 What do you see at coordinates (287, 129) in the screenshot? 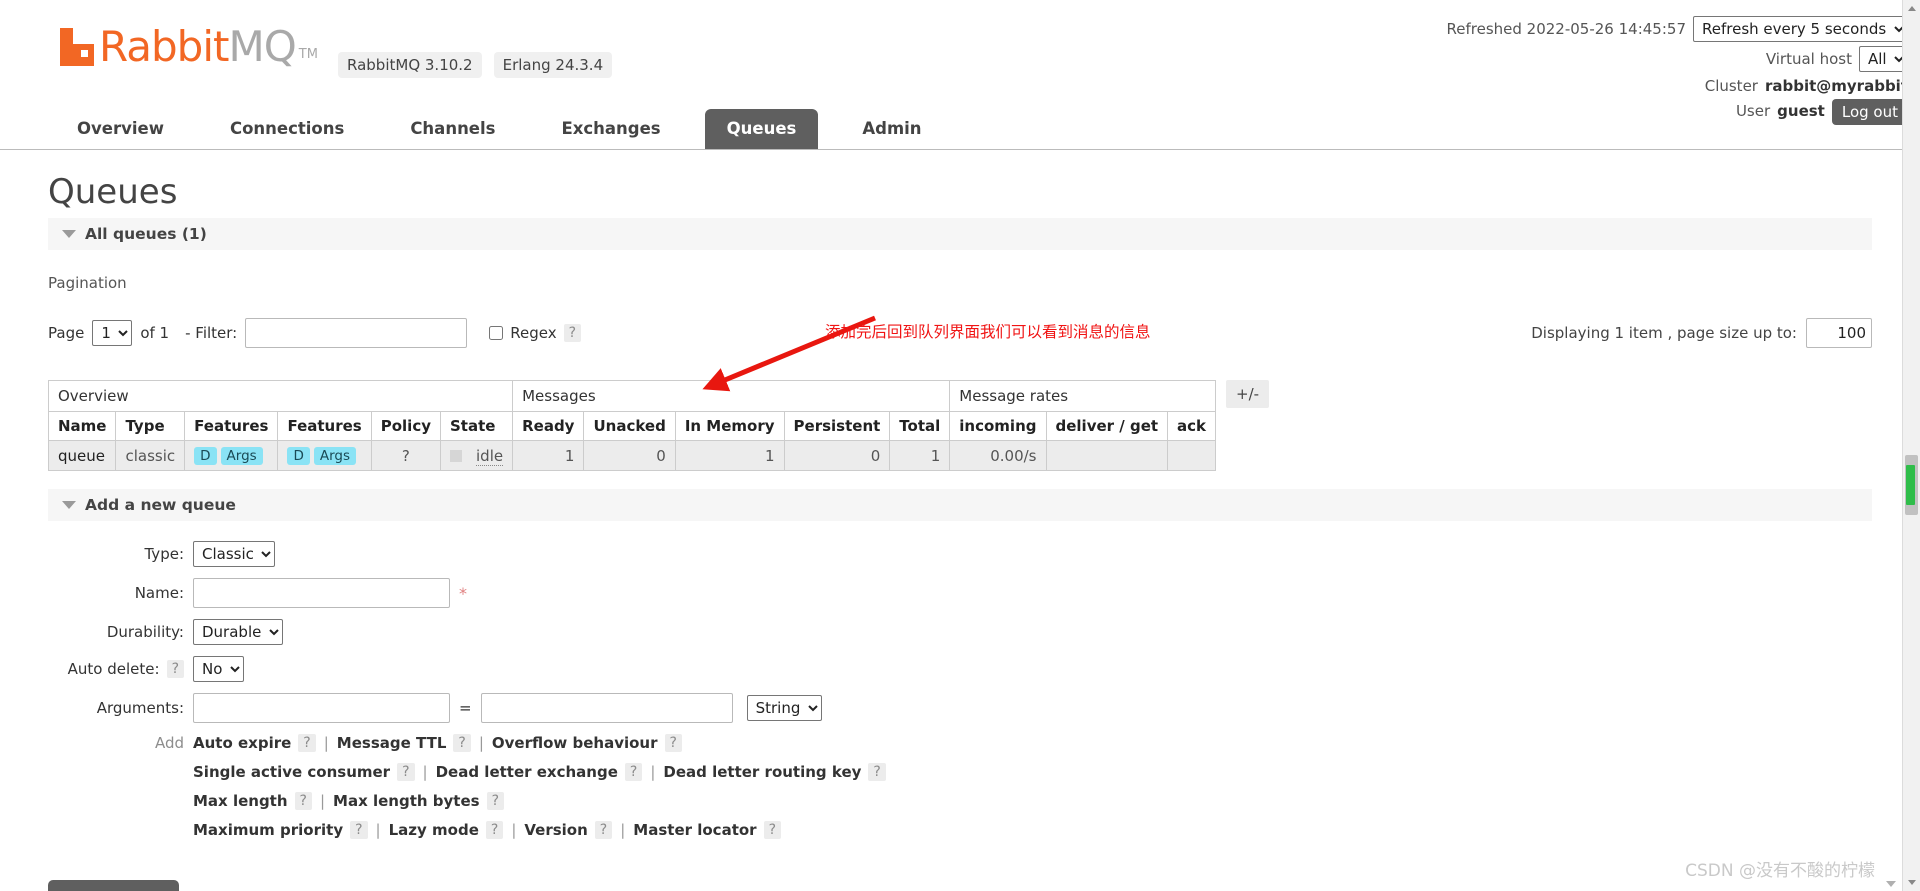
I see `tab-connections: Connections` at bounding box center [287, 129].